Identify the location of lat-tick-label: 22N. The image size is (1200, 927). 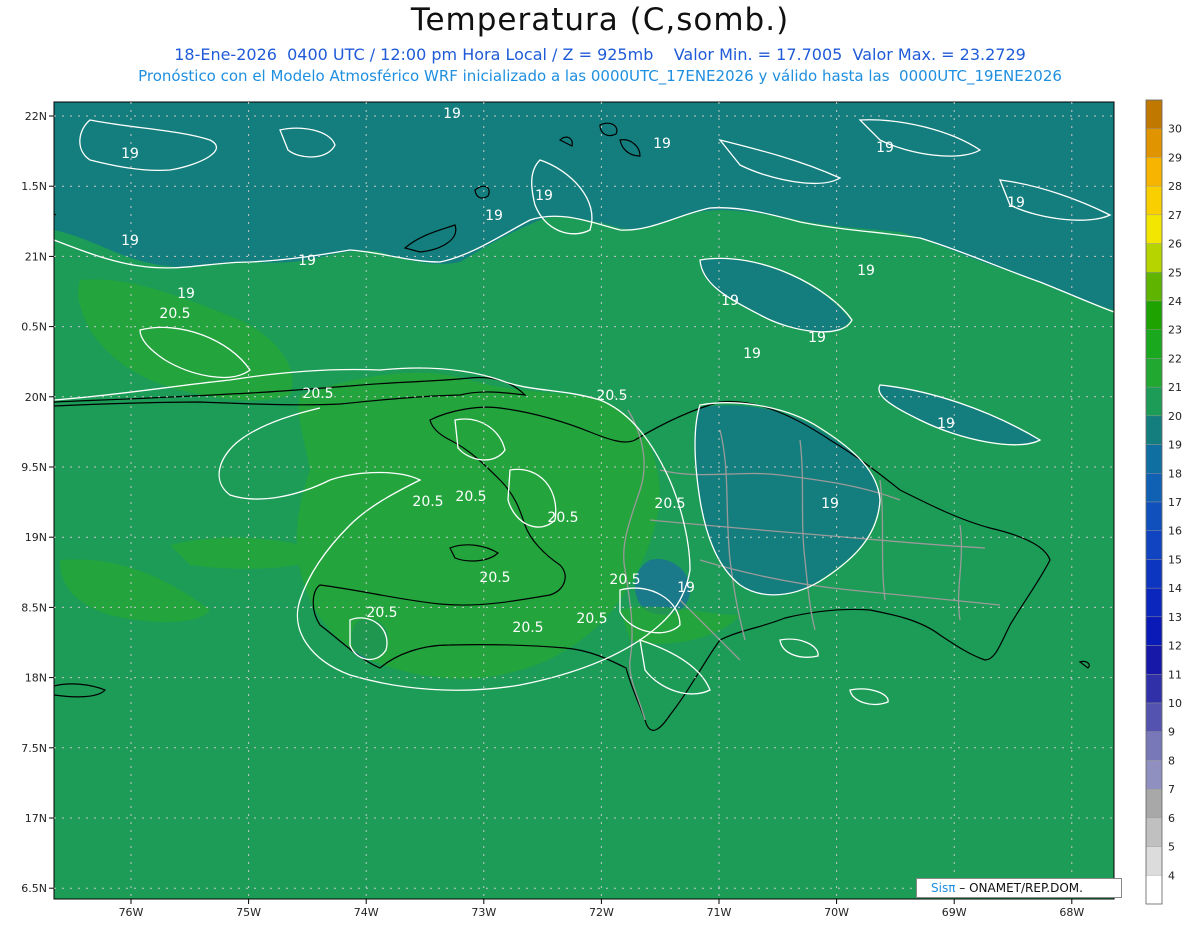
(36, 116).